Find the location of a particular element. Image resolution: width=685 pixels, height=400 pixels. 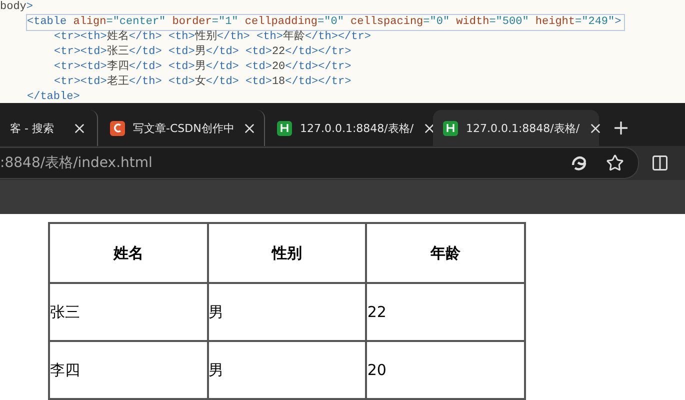

address-bar: :8848/表格/index.html is located at coordinates (319, 163).